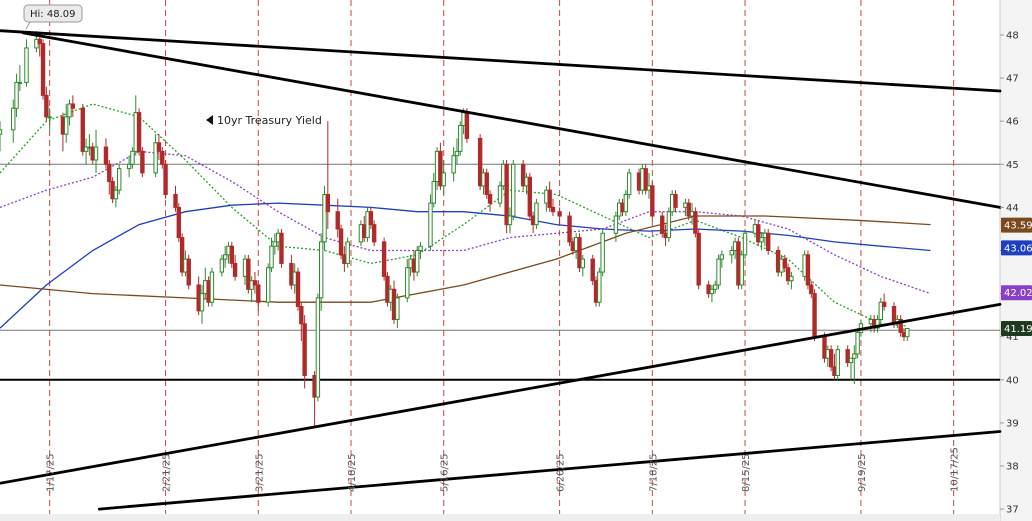  Describe the element at coordinates (1012, 122) in the screenshot. I see `y-tick-label: 46` at that location.